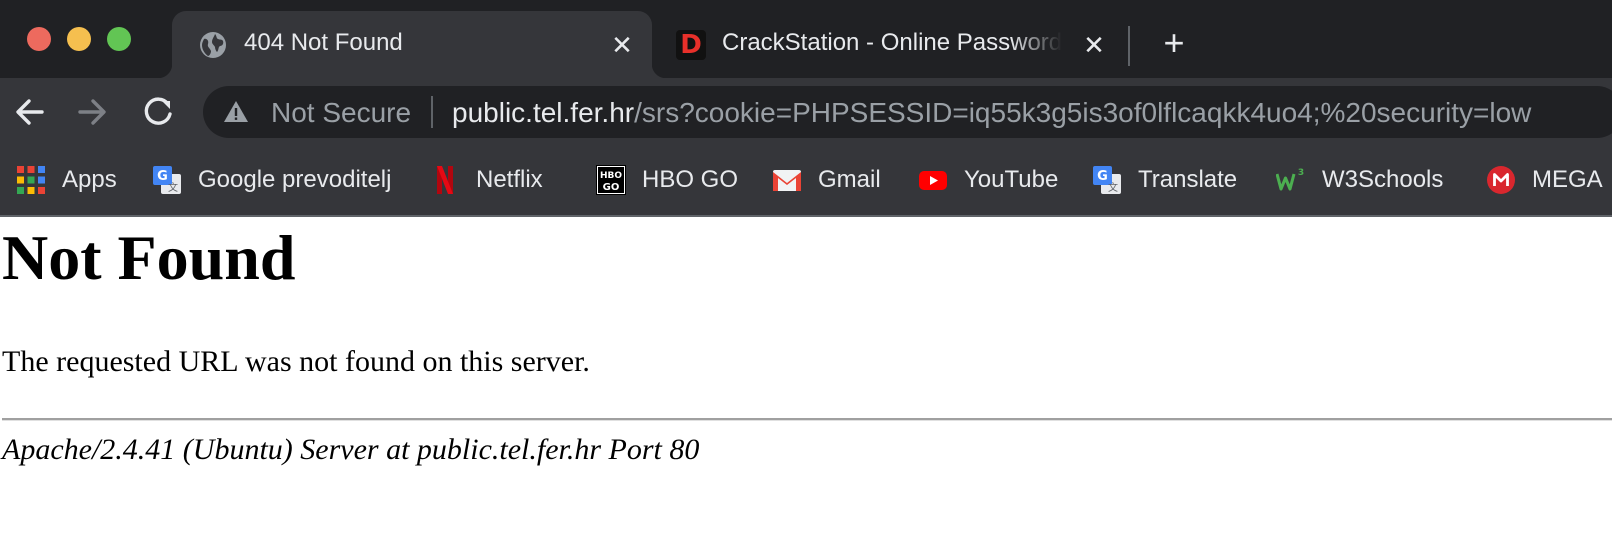  I want to click on gmail-icon, so click(787, 180).